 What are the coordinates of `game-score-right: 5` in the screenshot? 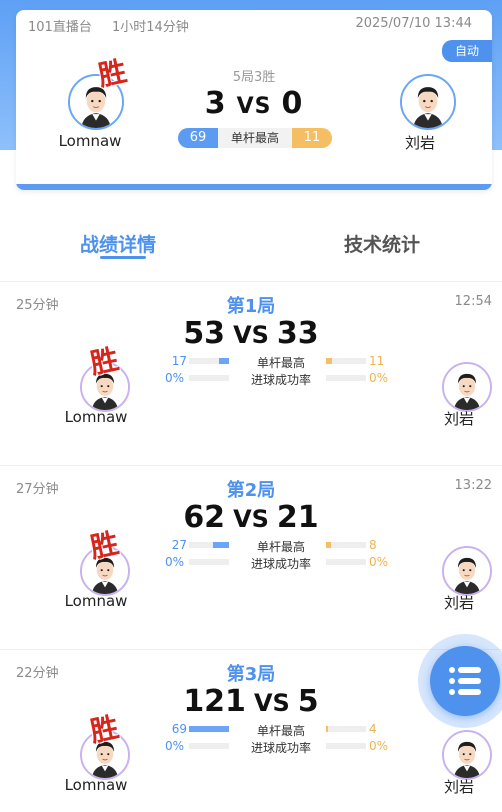 It's located at (308, 701).